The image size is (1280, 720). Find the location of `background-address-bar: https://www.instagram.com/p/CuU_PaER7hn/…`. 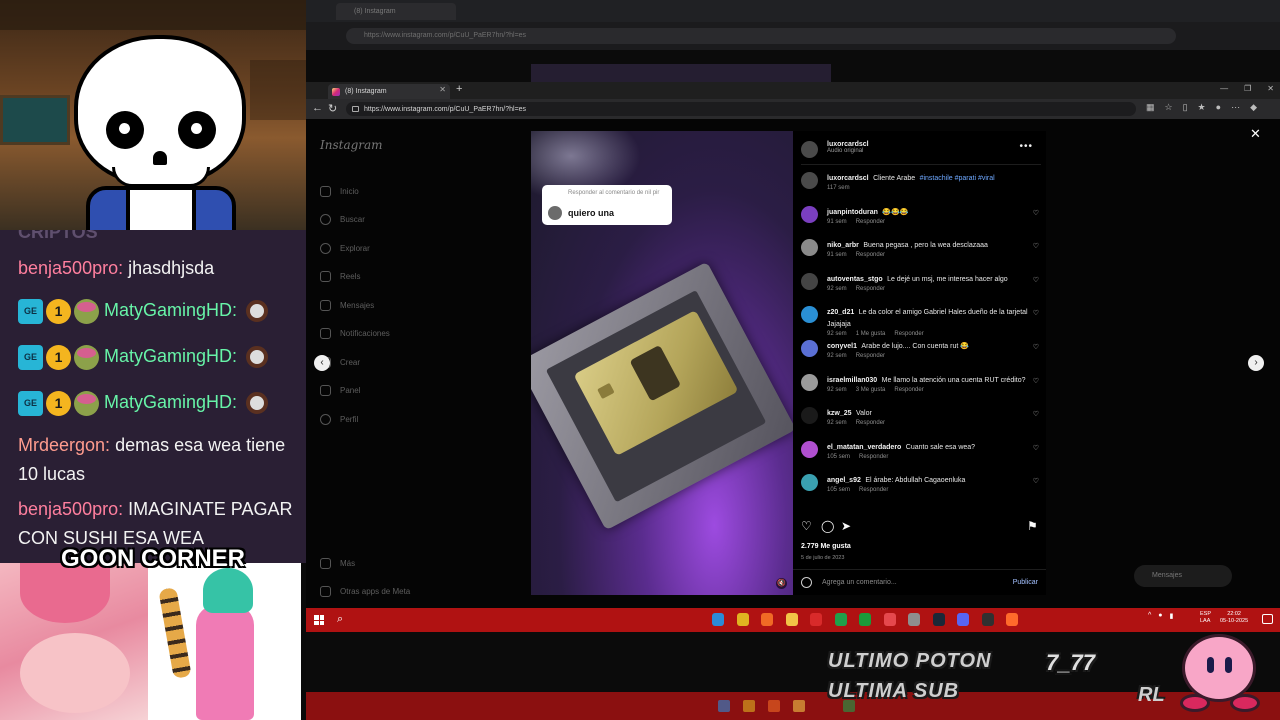

background-address-bar: https://www.instagram.com/p/CuU_PaER7hn/… is located at coordinates (761, 36).